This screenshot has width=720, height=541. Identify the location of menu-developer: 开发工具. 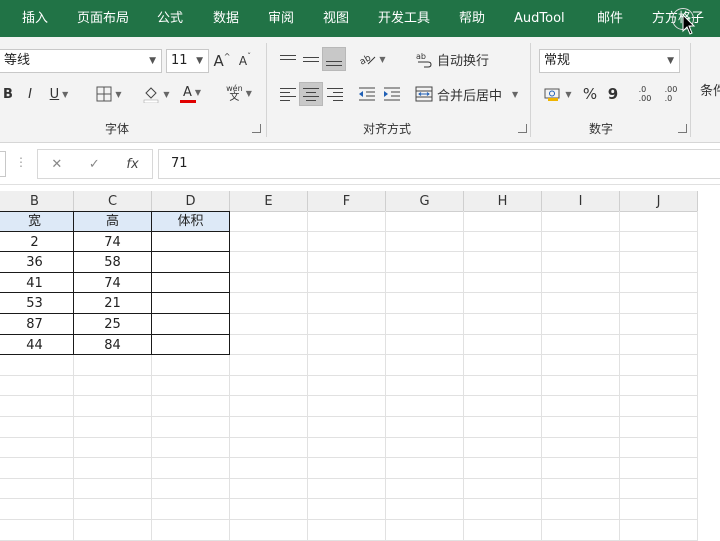
(404, 18).